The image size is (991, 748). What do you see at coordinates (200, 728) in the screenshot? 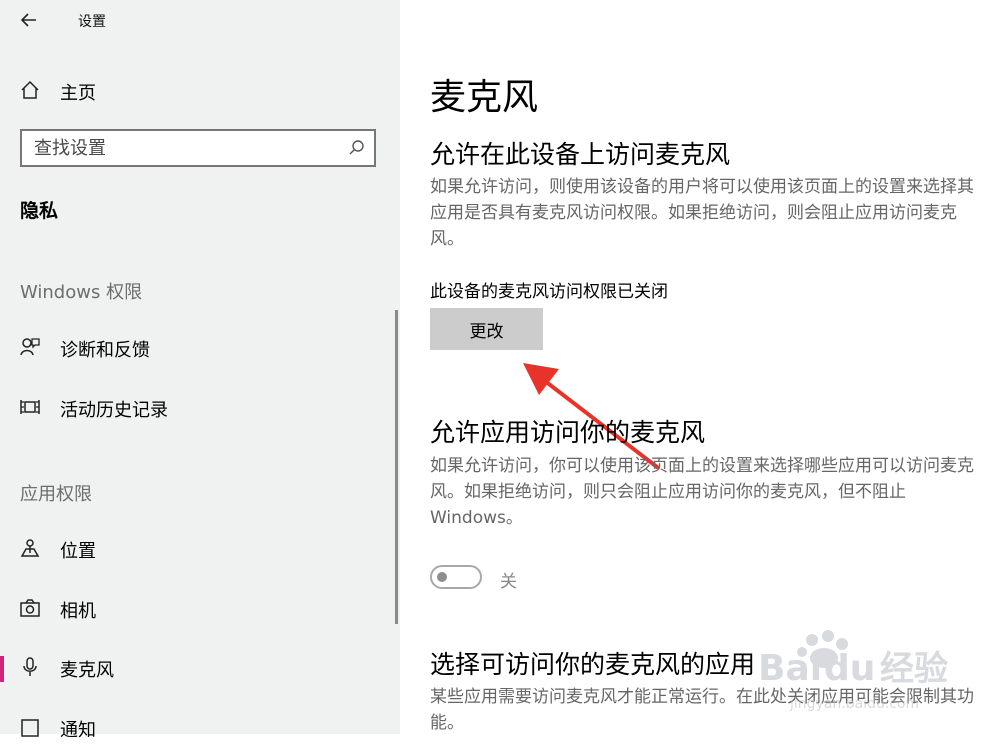
I see `sidebar-item-notifications: 通知` at bounding box center [200, 728].